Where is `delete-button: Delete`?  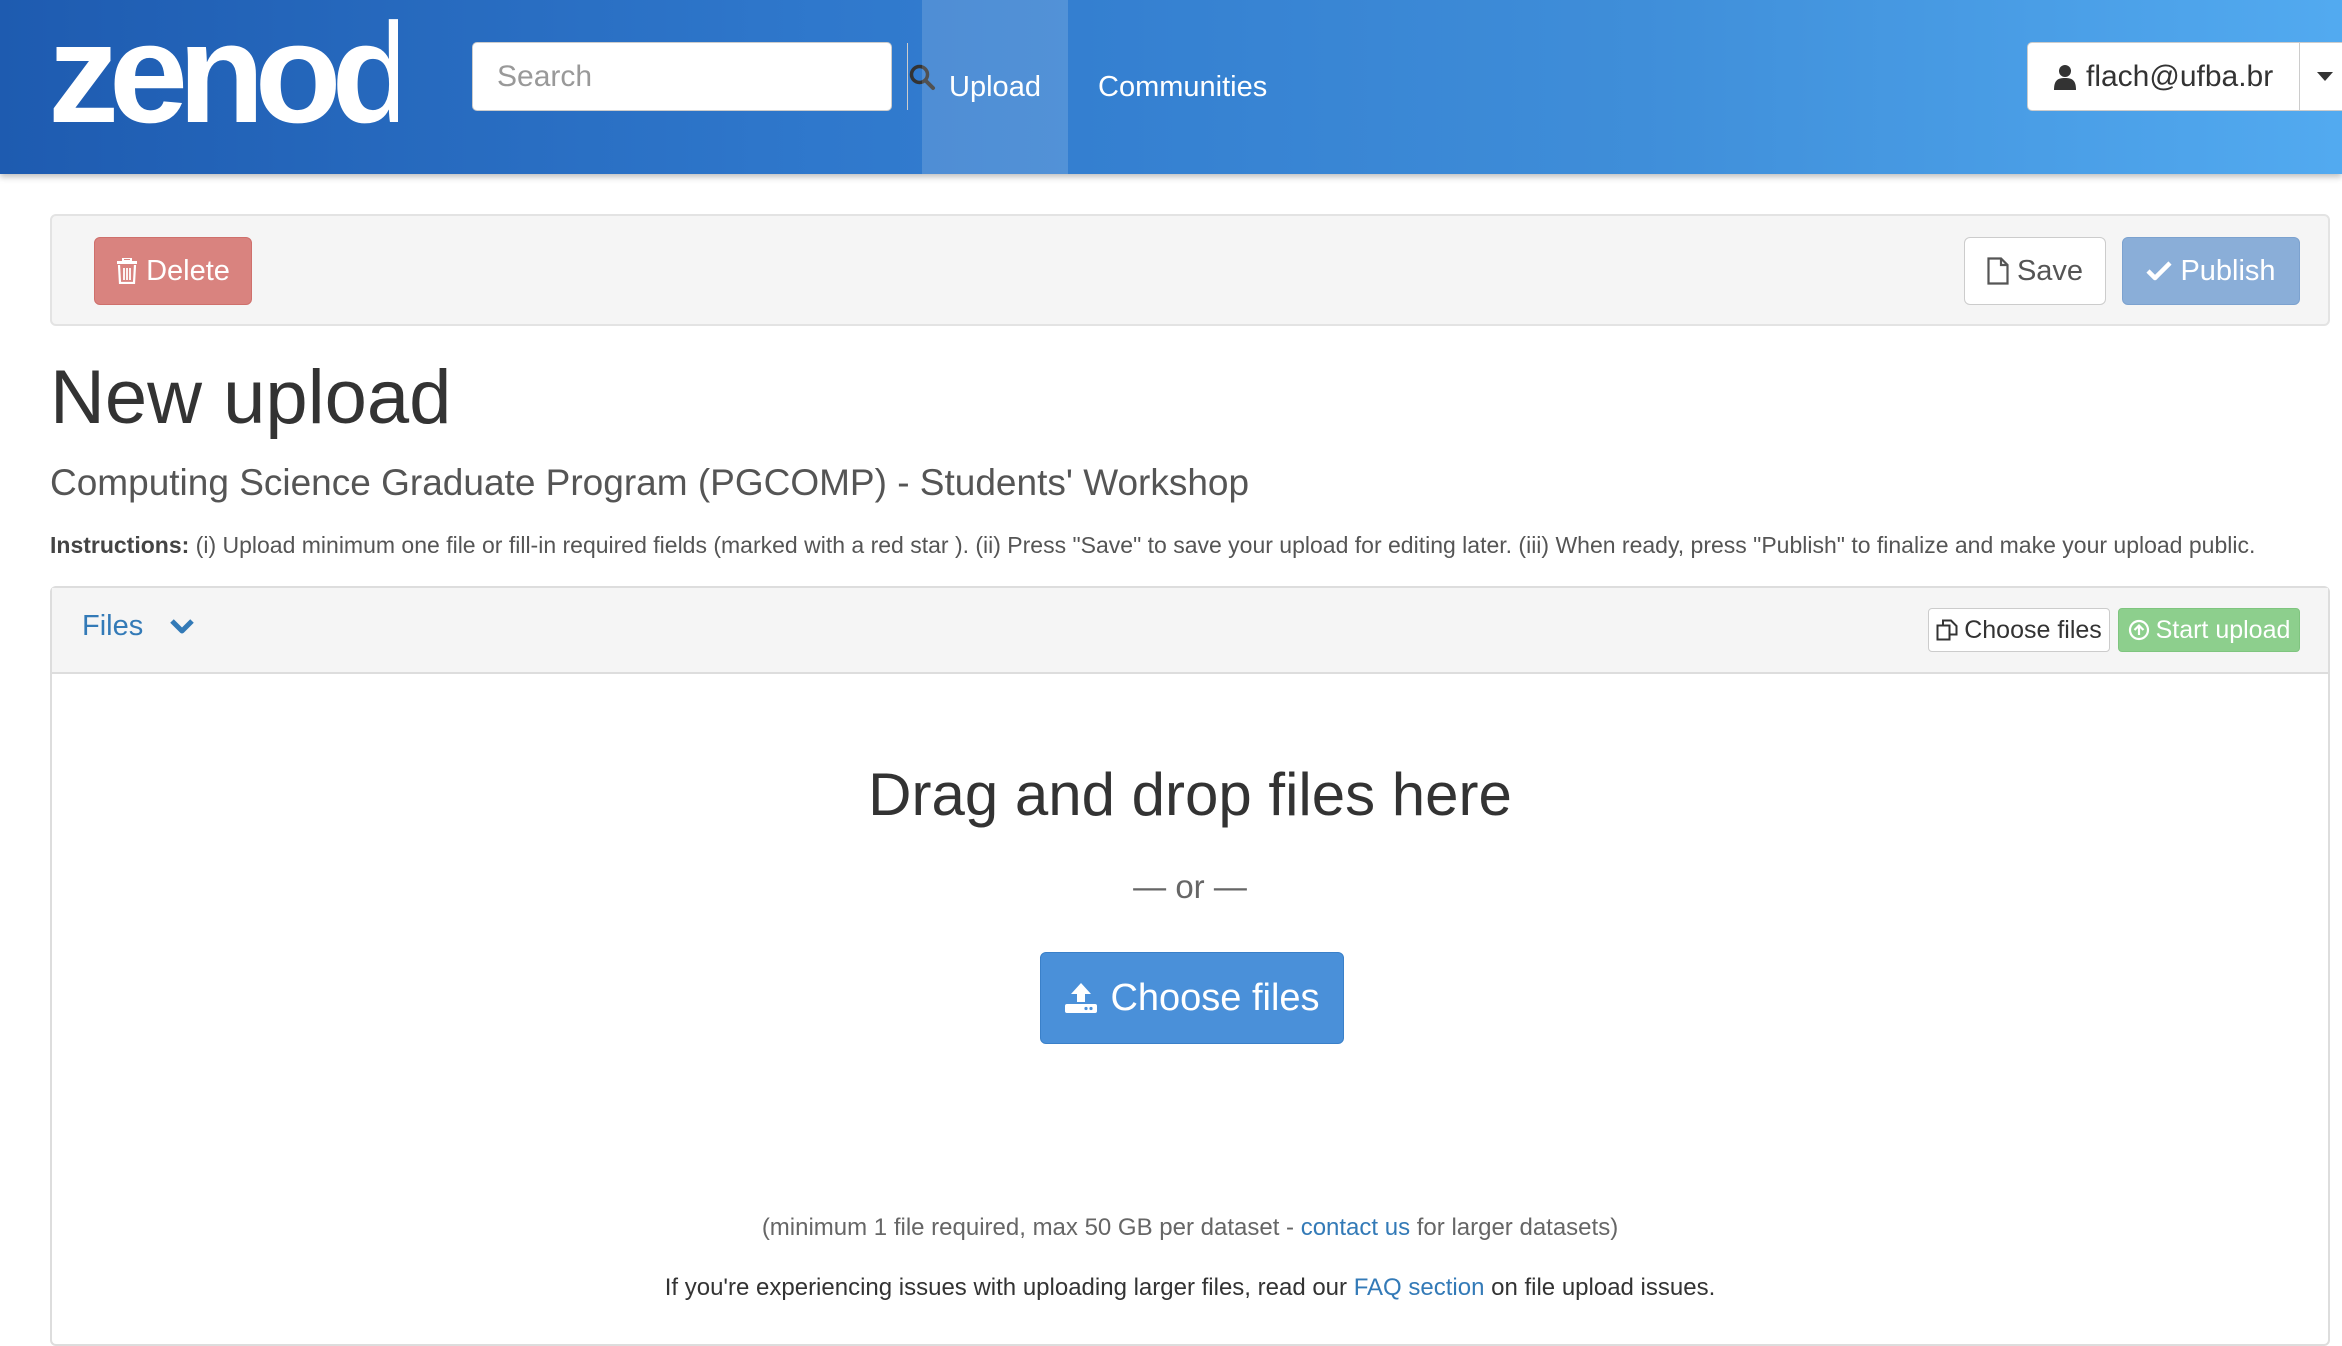
delete-button: Delete is located at coordinates (173, 271).